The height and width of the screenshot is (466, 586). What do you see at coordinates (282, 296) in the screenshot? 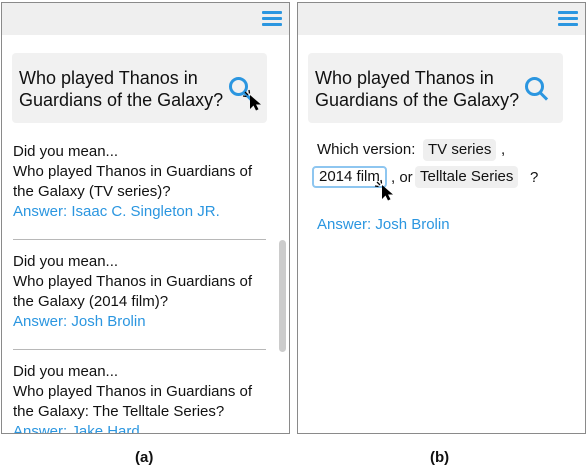
I see `scrollbar` at bounding box center [282, 296].